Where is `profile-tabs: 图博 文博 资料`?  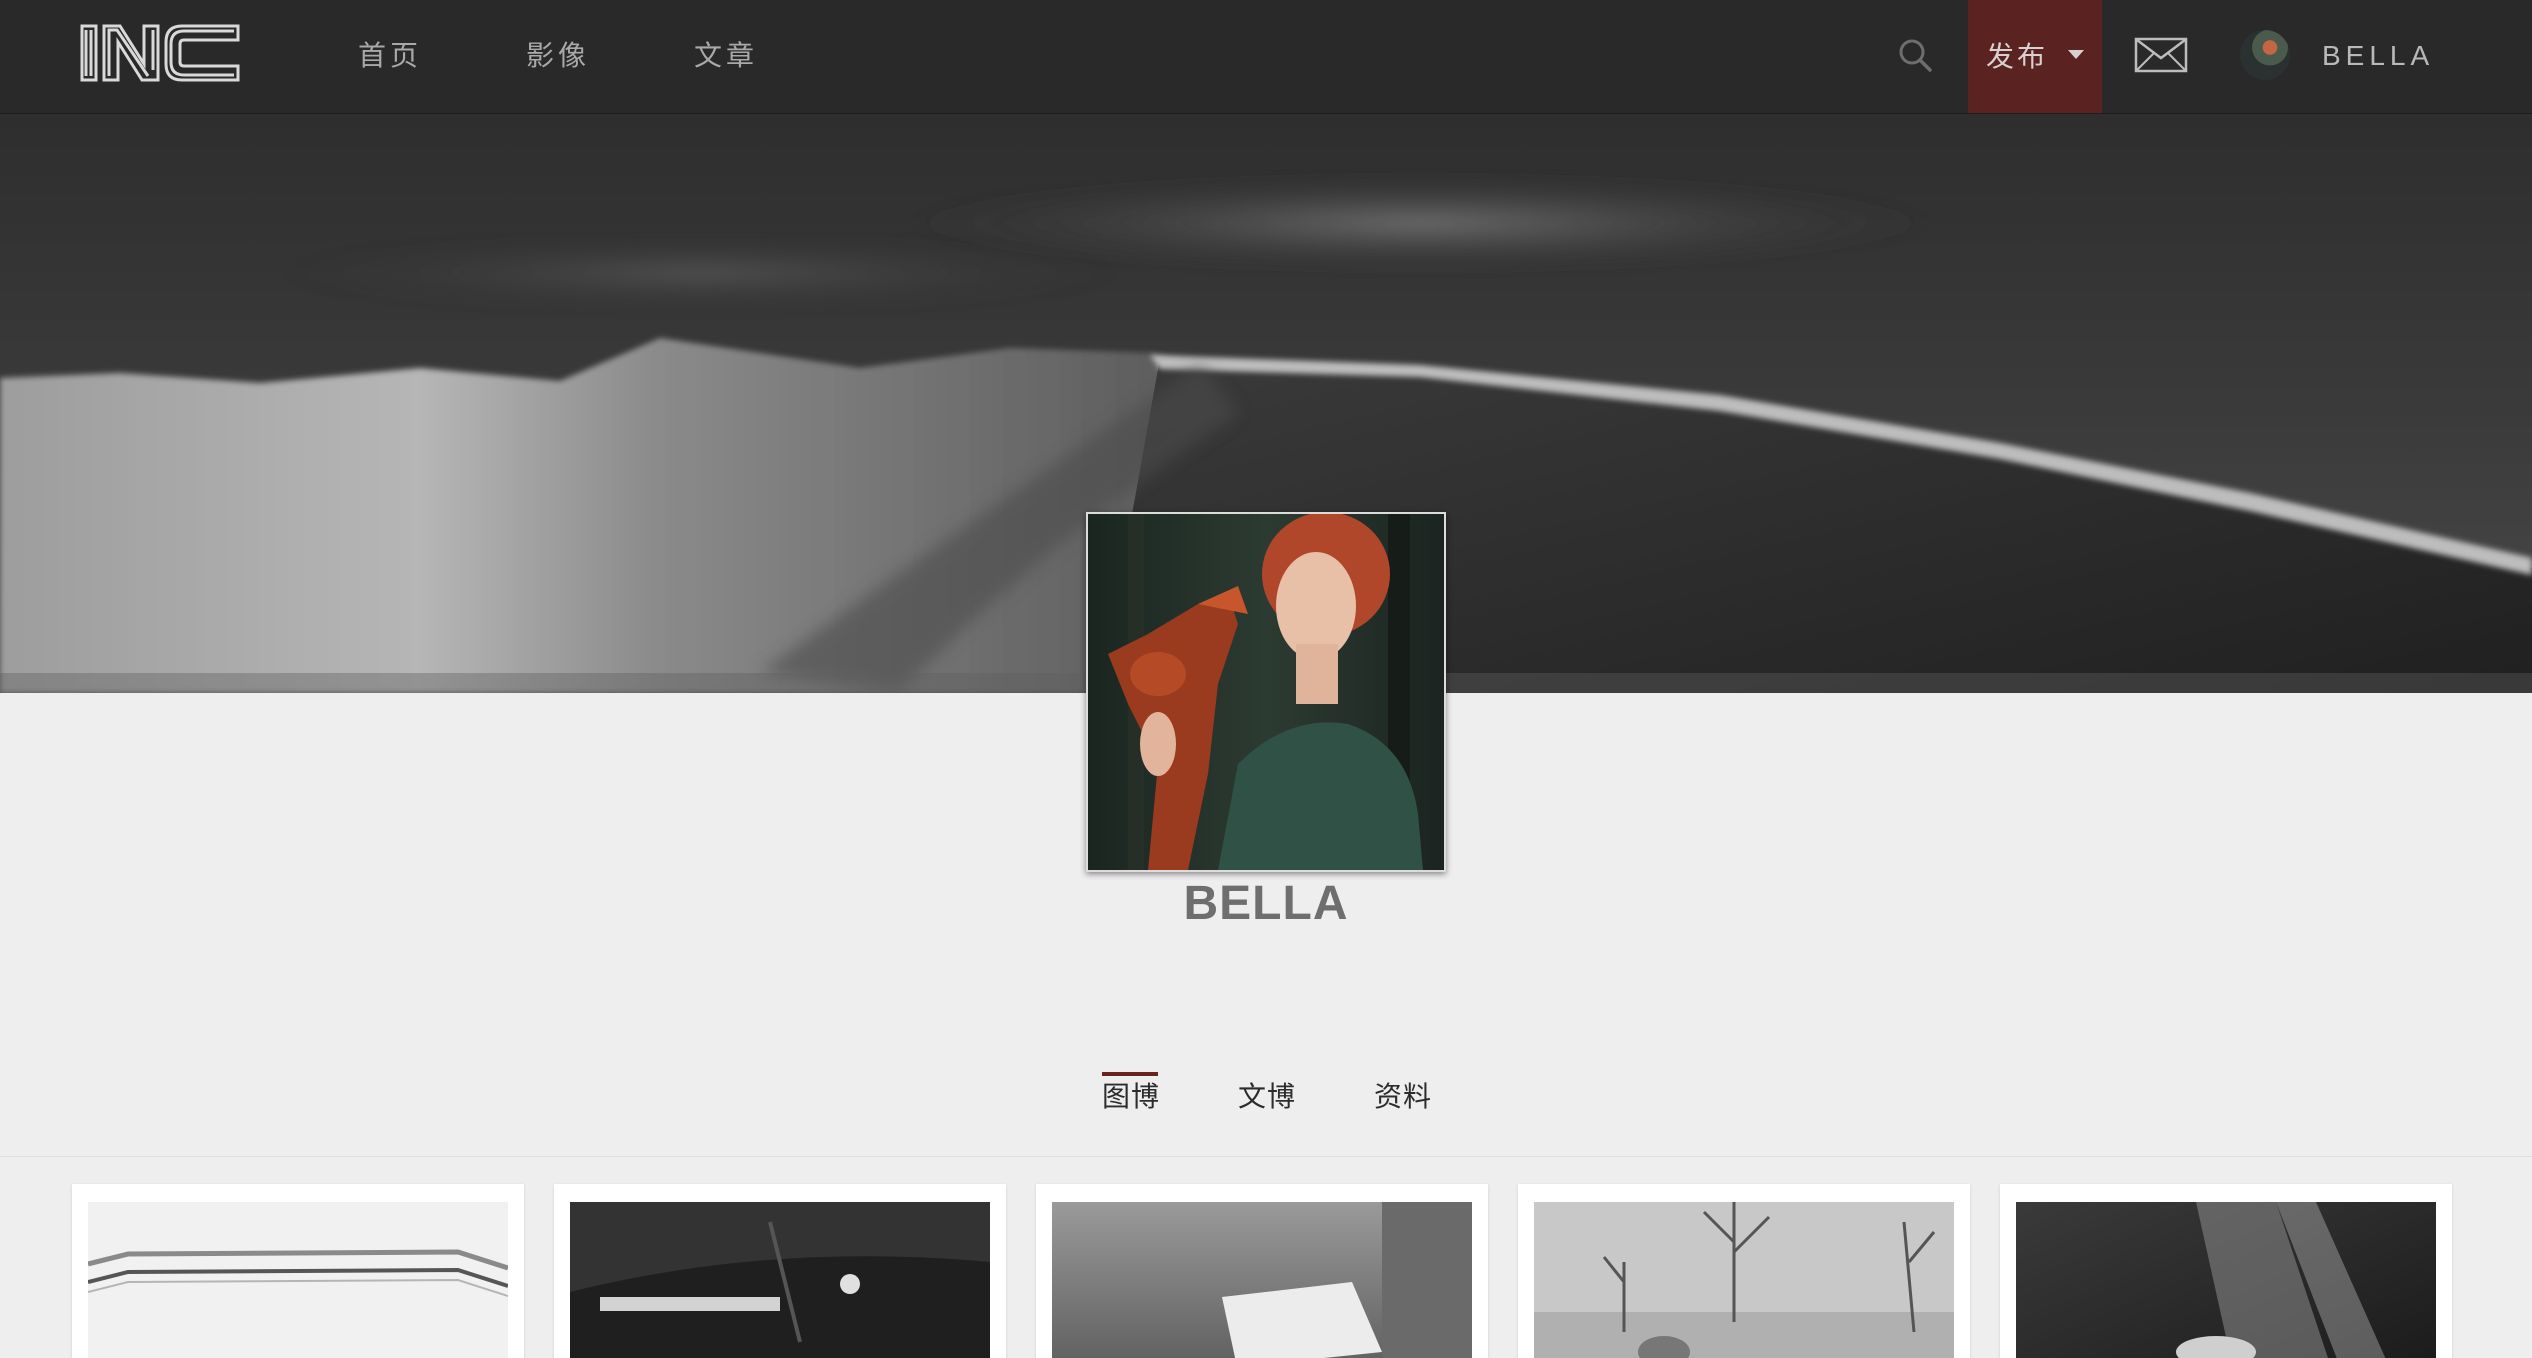 profile-tabs: 图博 文博 资料 is located at coordinates (1266, 1101).